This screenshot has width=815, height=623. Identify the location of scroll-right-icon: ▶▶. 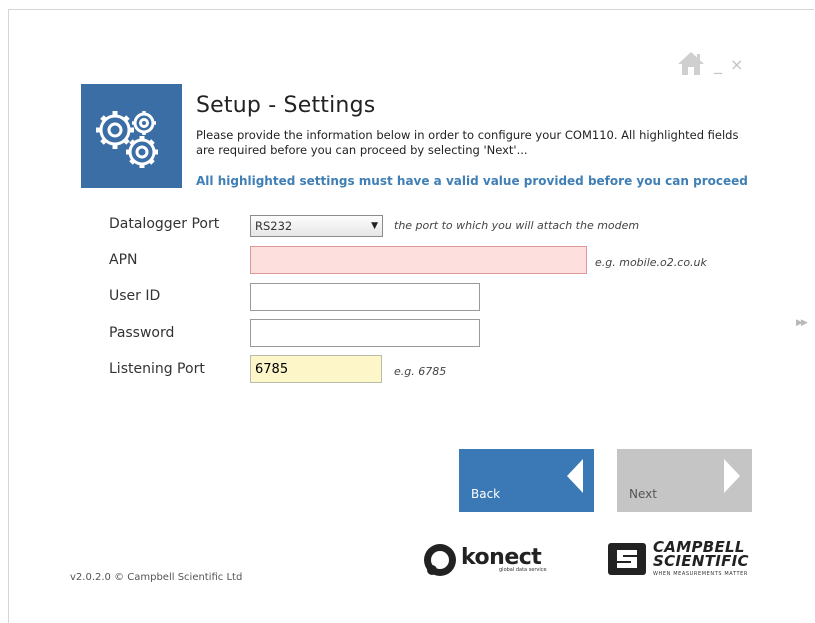
(802, 323).